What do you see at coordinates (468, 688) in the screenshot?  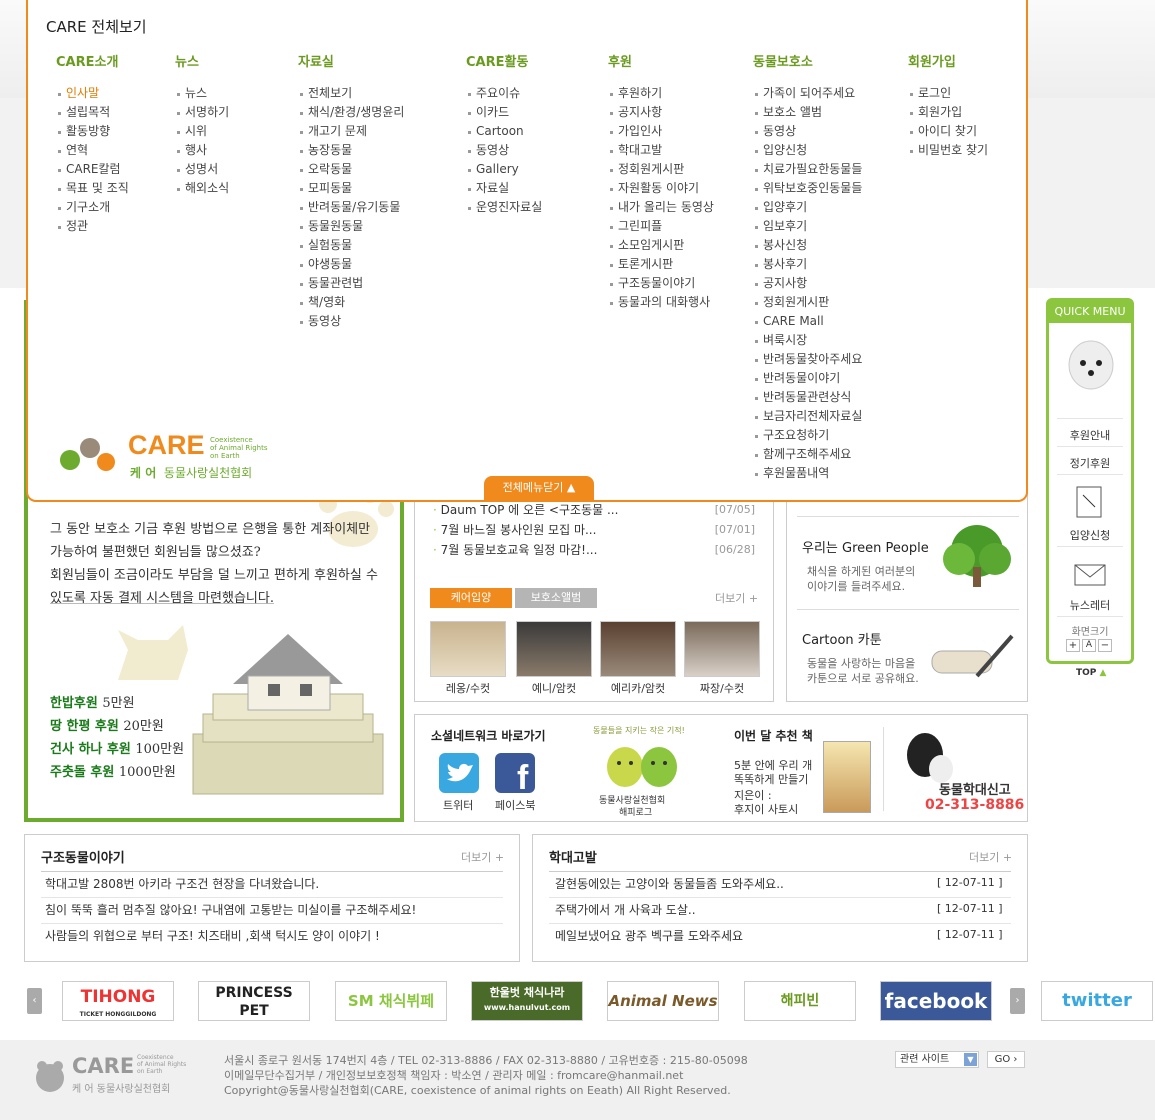 I see `animal-caption: 레옹/수컷` at bounding box center [468, 688].